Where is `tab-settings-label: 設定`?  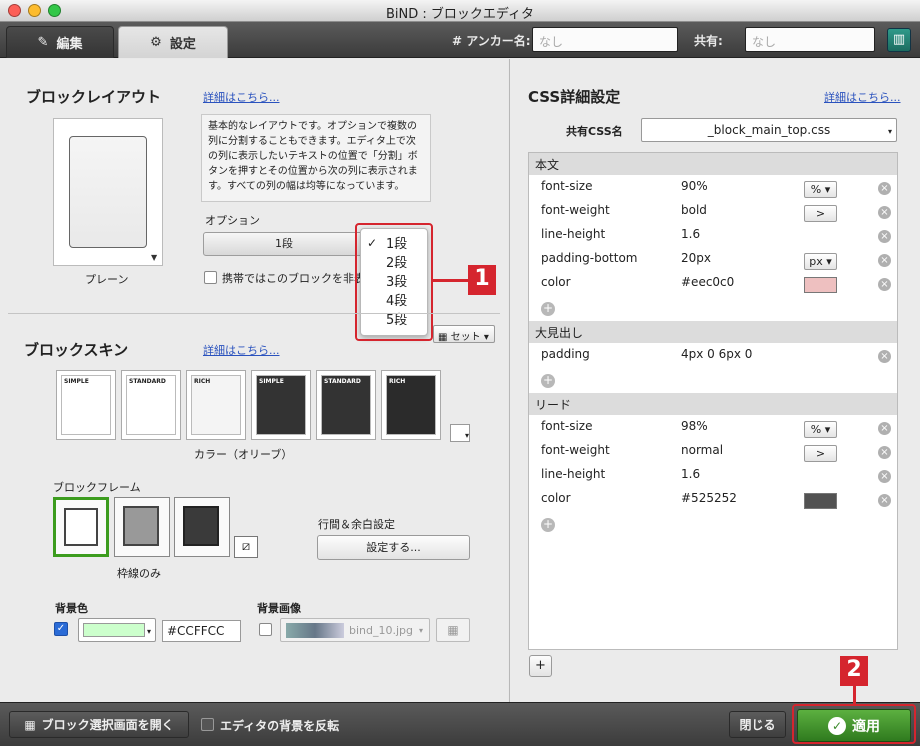 tab-settings-label: 設定 is located at coordinates (182, 44).